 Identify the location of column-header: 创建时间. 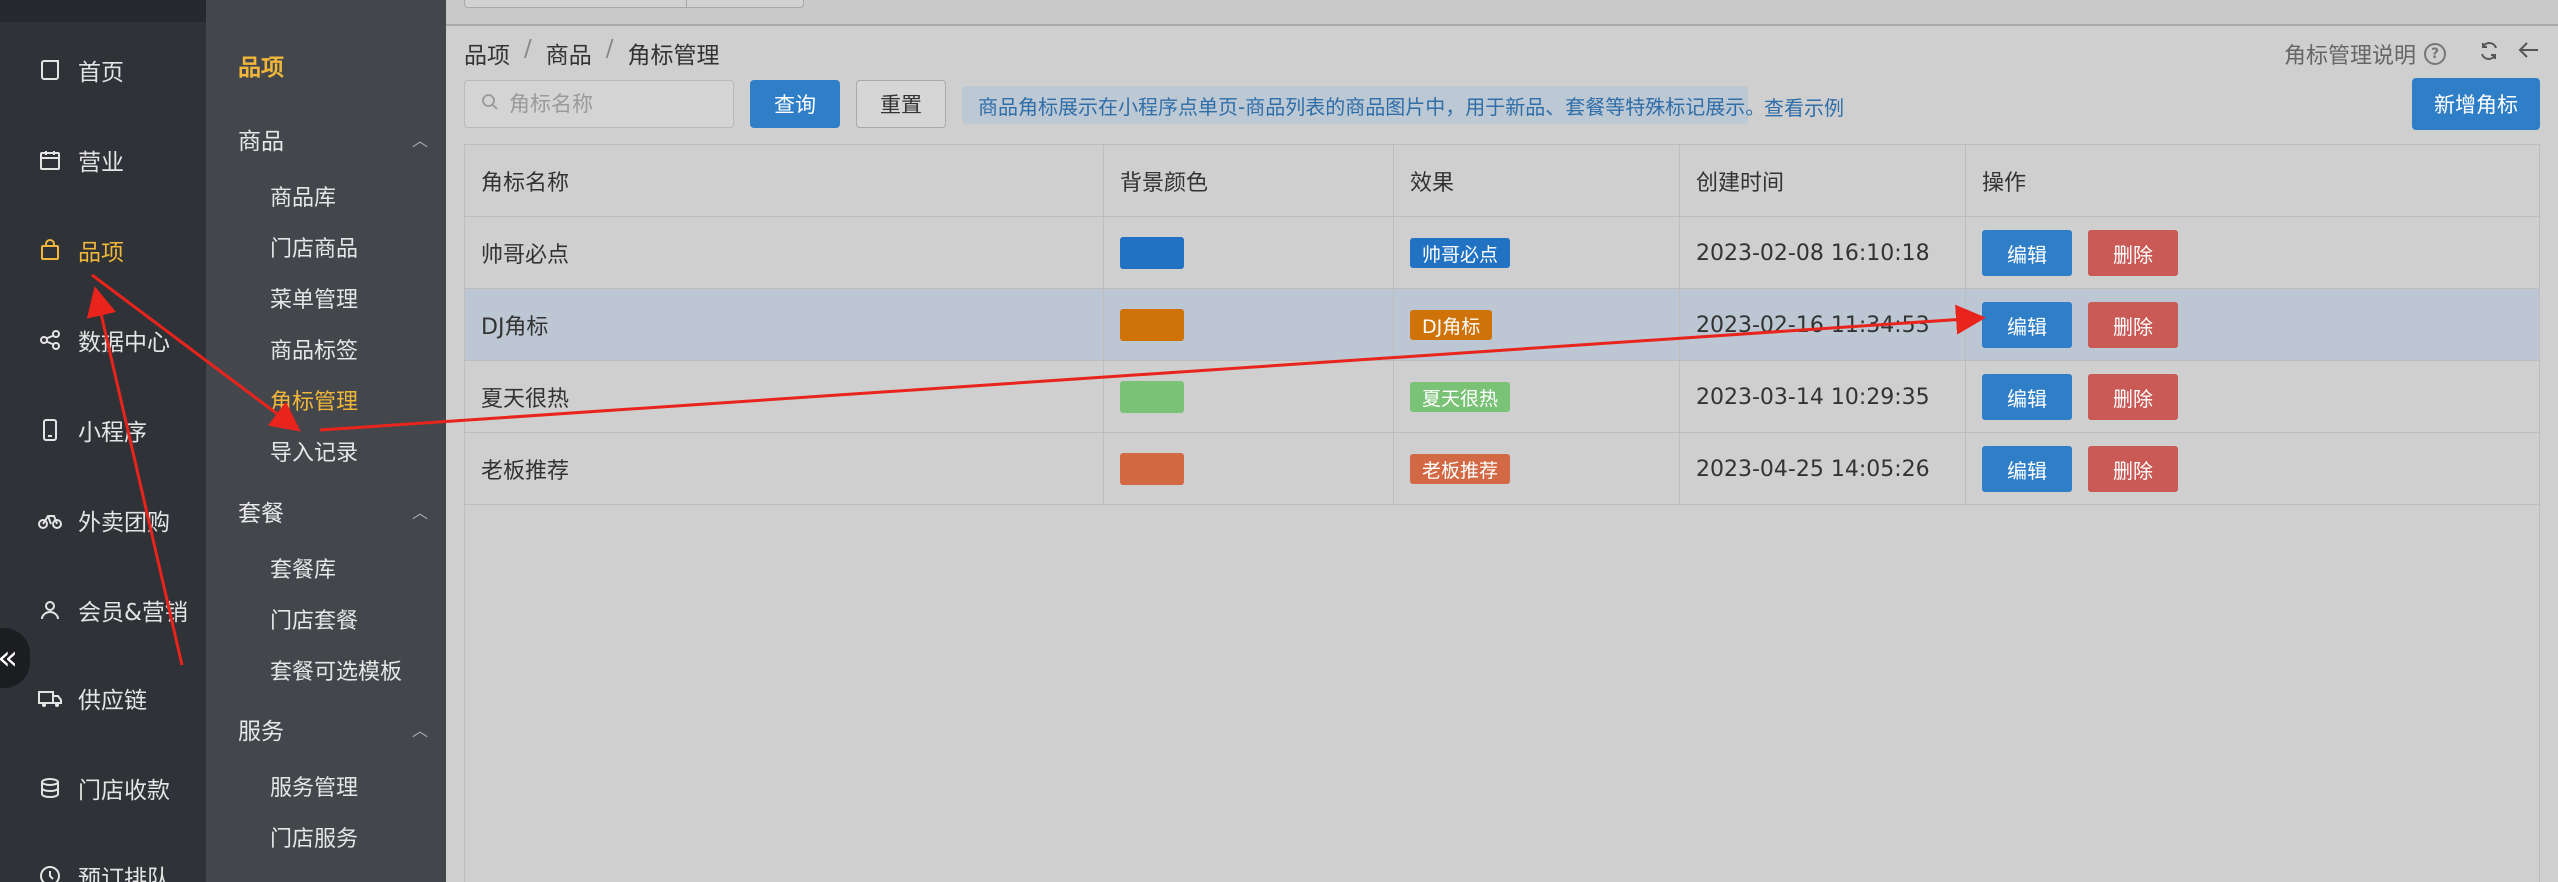
(1823, 181).